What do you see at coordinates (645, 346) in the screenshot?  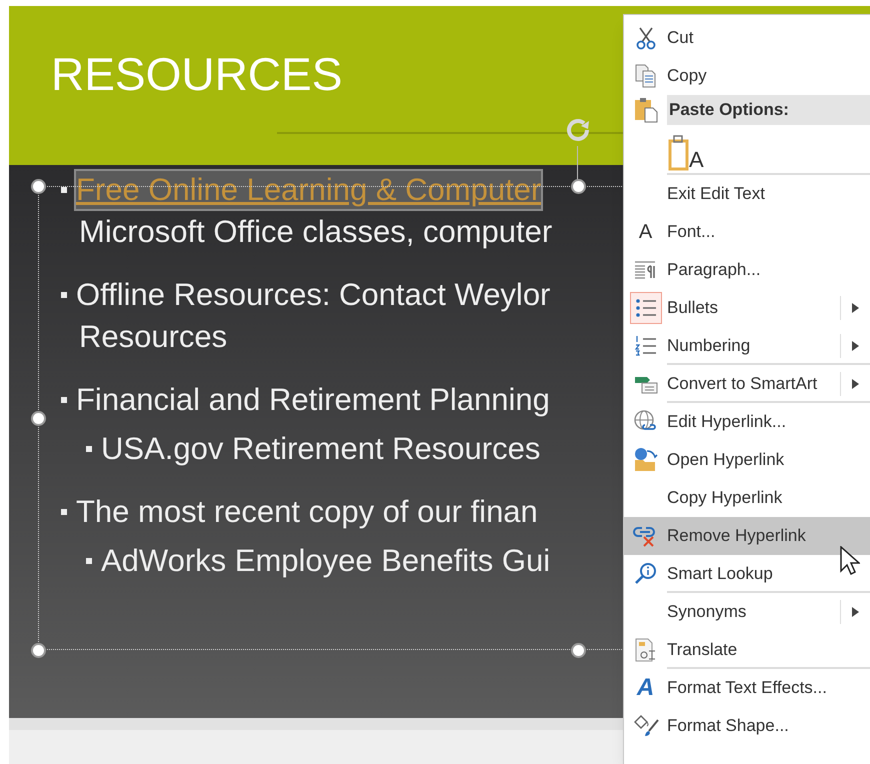 I see `numbered-list-icon` at bounding box center [645, 346].